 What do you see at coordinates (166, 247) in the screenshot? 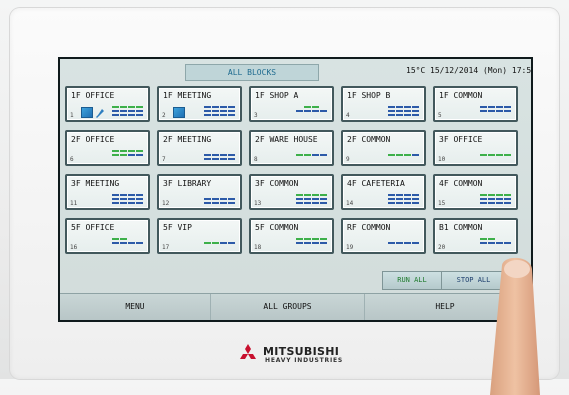
I see `block-number: 17` at bounding box center [166, 247].